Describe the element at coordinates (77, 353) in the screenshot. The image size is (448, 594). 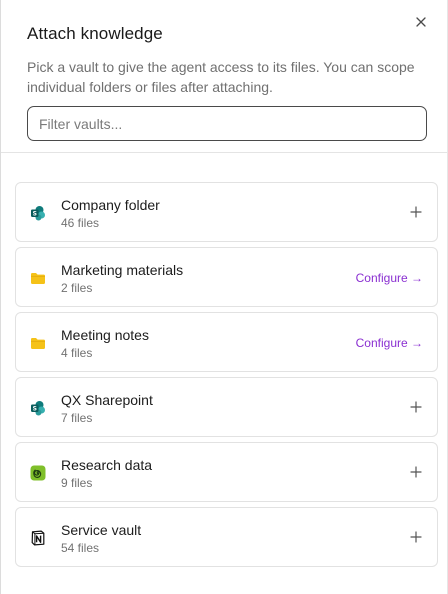
I see `vault-file-count: 4 files` at that location.